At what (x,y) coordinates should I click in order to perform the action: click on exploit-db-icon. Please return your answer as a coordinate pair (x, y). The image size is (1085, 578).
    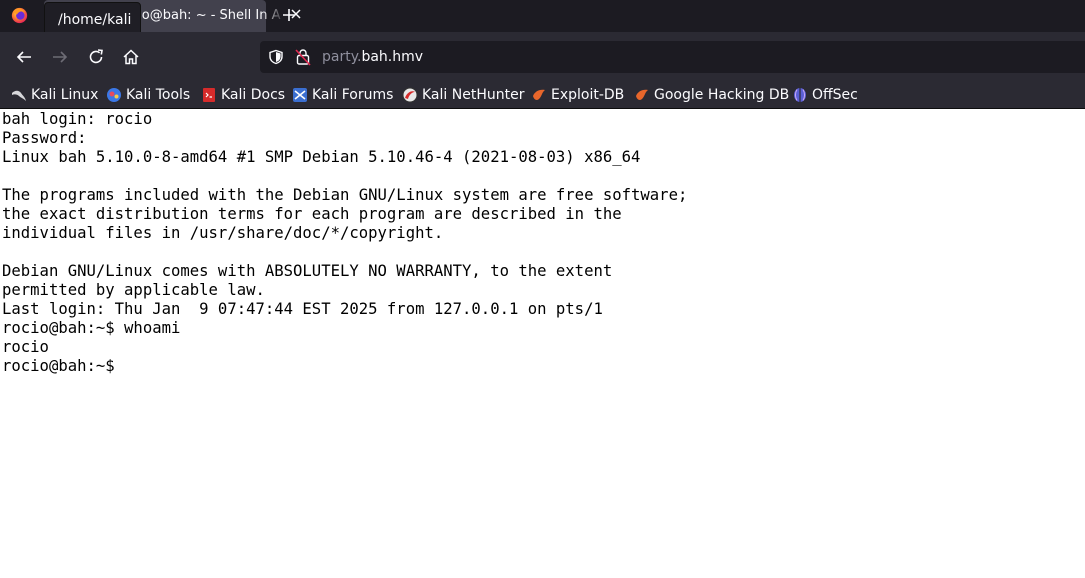
    Looking at the image, I should click on (539, 94).